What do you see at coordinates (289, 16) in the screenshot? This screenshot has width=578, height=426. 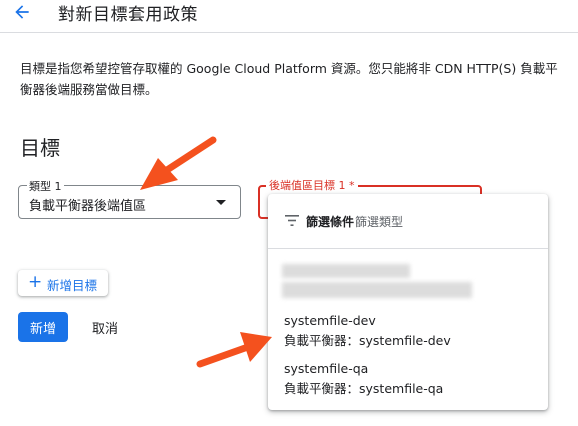 I see `header: 對新目標套用政策` at bounding box center [289, 16].